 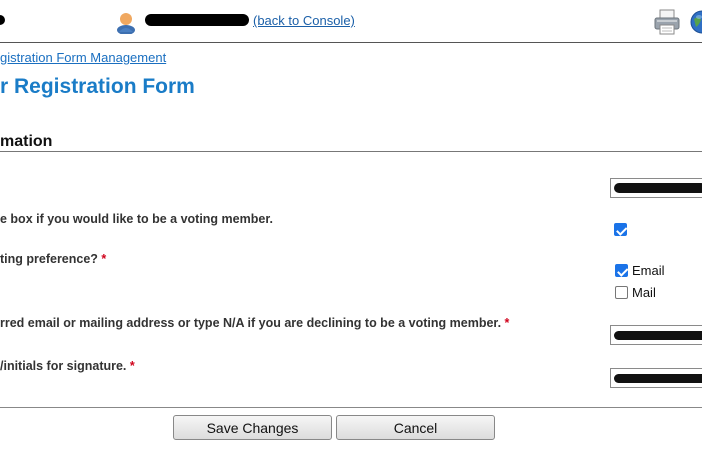 What do you see at coordinates (648, 270) in the screenshot?
I see `email-option-label: Email` at bounding box center [648, 270].